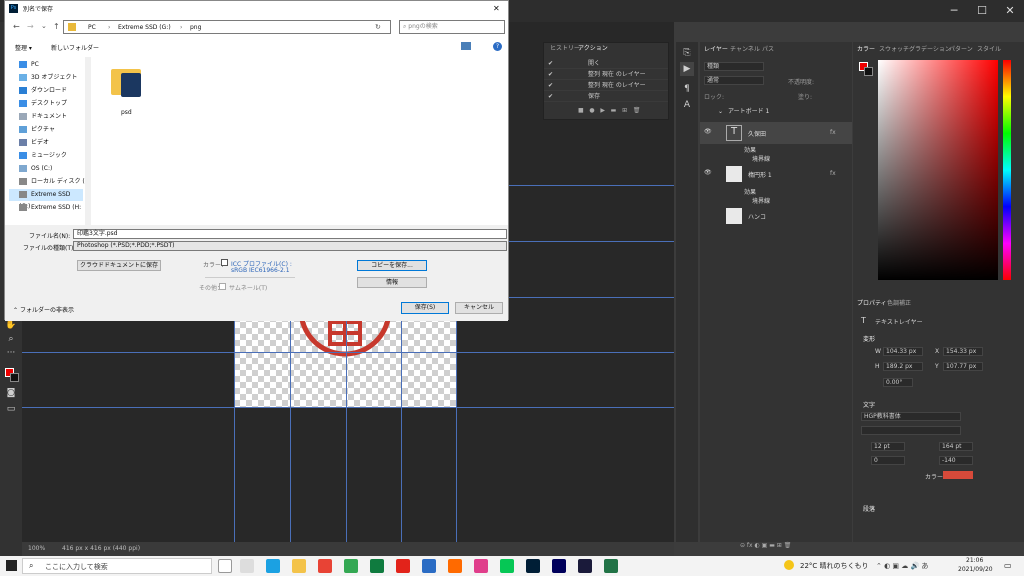 The width and height of the screenshot is (1024, 576). Describe the element at coordinates (225, 566) in the screenshot. I see `cortana-icon` at that location.